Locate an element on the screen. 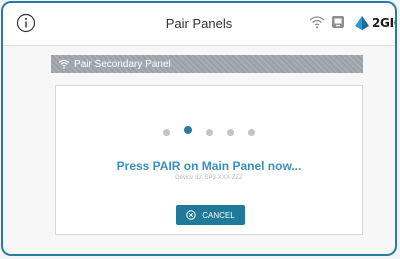  cancel-button: CANCEL is located at coordinates (210, 215).